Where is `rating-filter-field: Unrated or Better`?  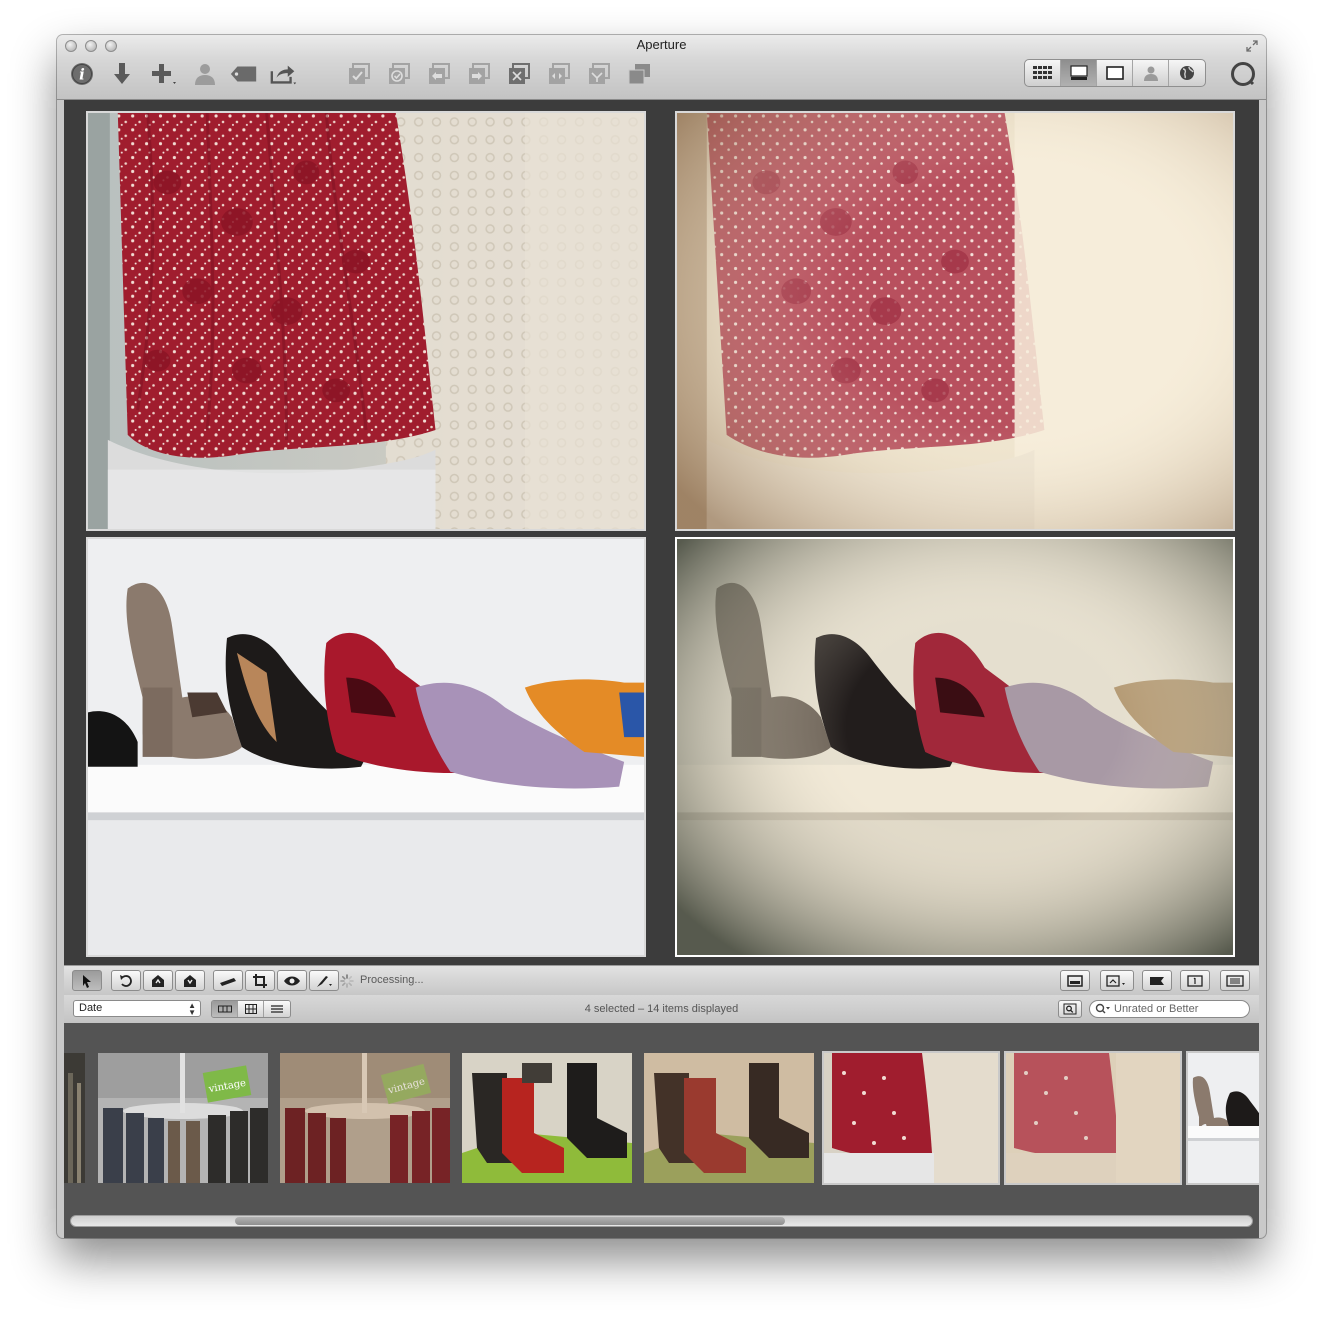
rating-filter-field: Unrated or Better is located at coordinates (1169, 1009).